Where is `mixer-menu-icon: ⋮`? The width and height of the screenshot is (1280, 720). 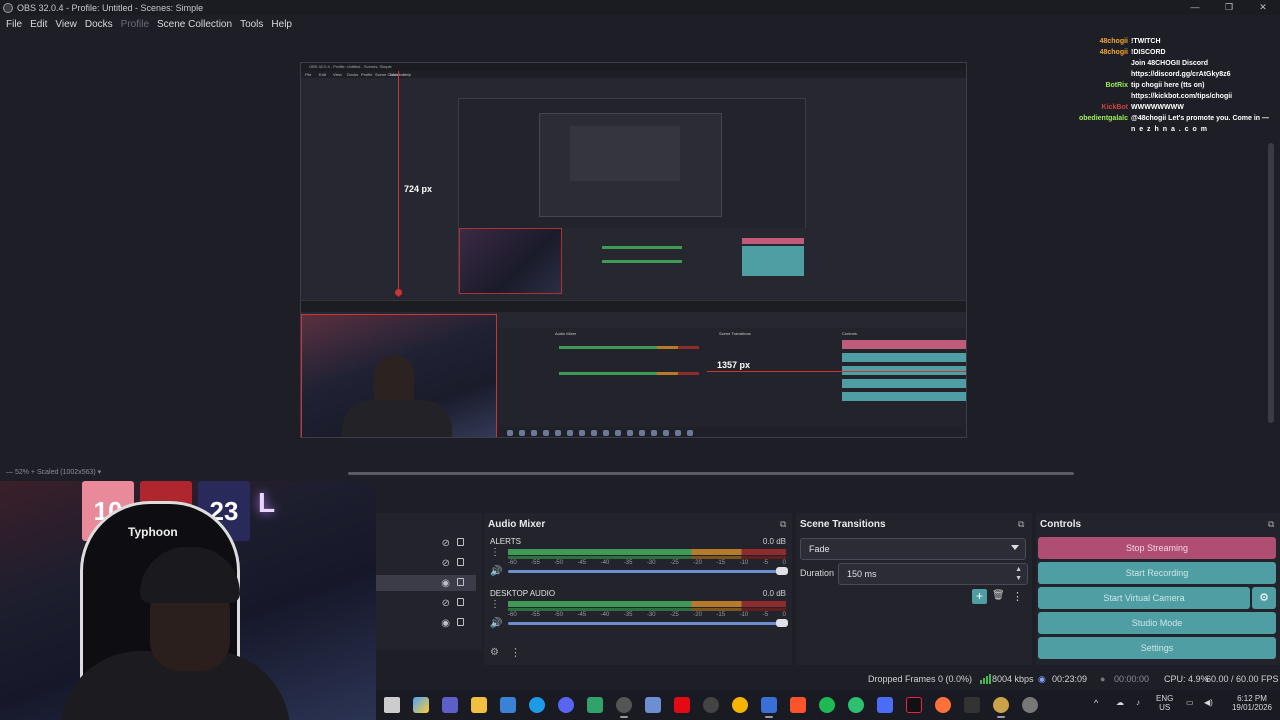 mixer-menu-icon: ⋮ is located at coordinates (515, 652).